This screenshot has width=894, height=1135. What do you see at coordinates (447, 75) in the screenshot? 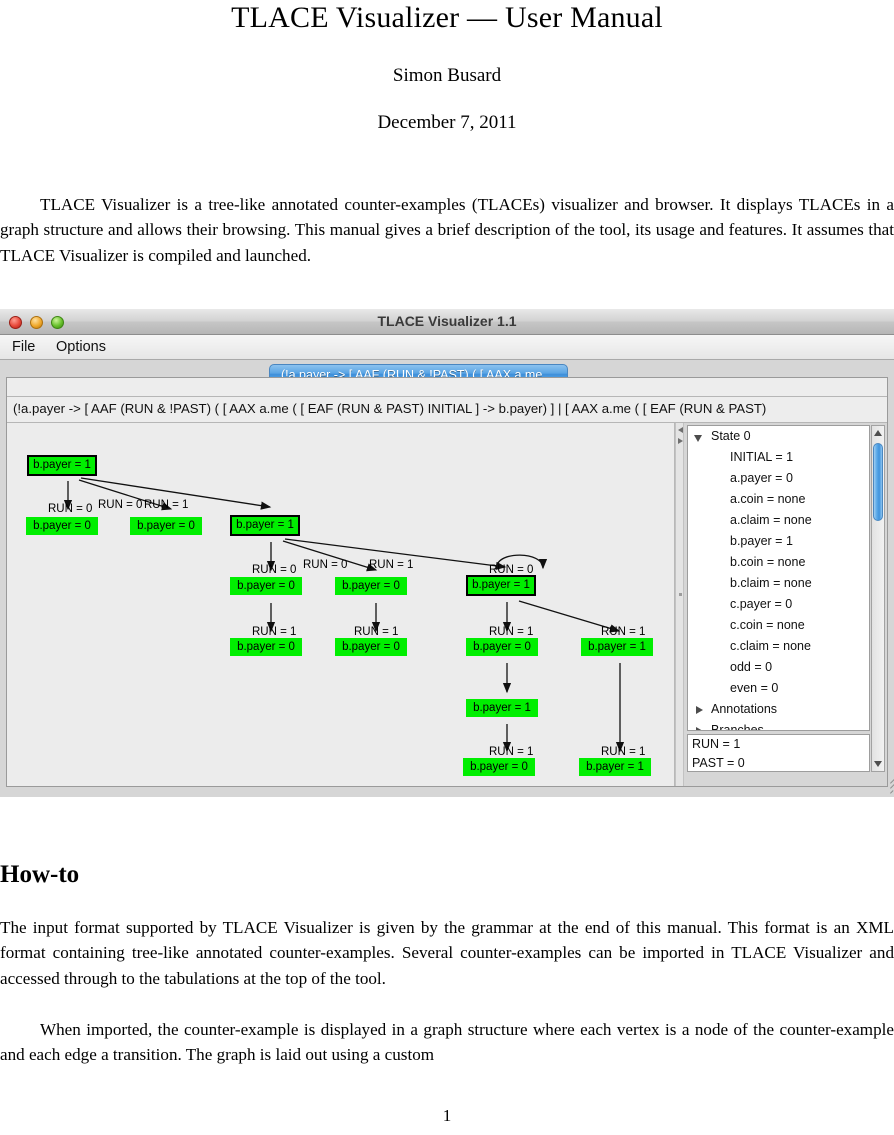
I see `author-line: Simon Busard` at bounding box center [447, 75].